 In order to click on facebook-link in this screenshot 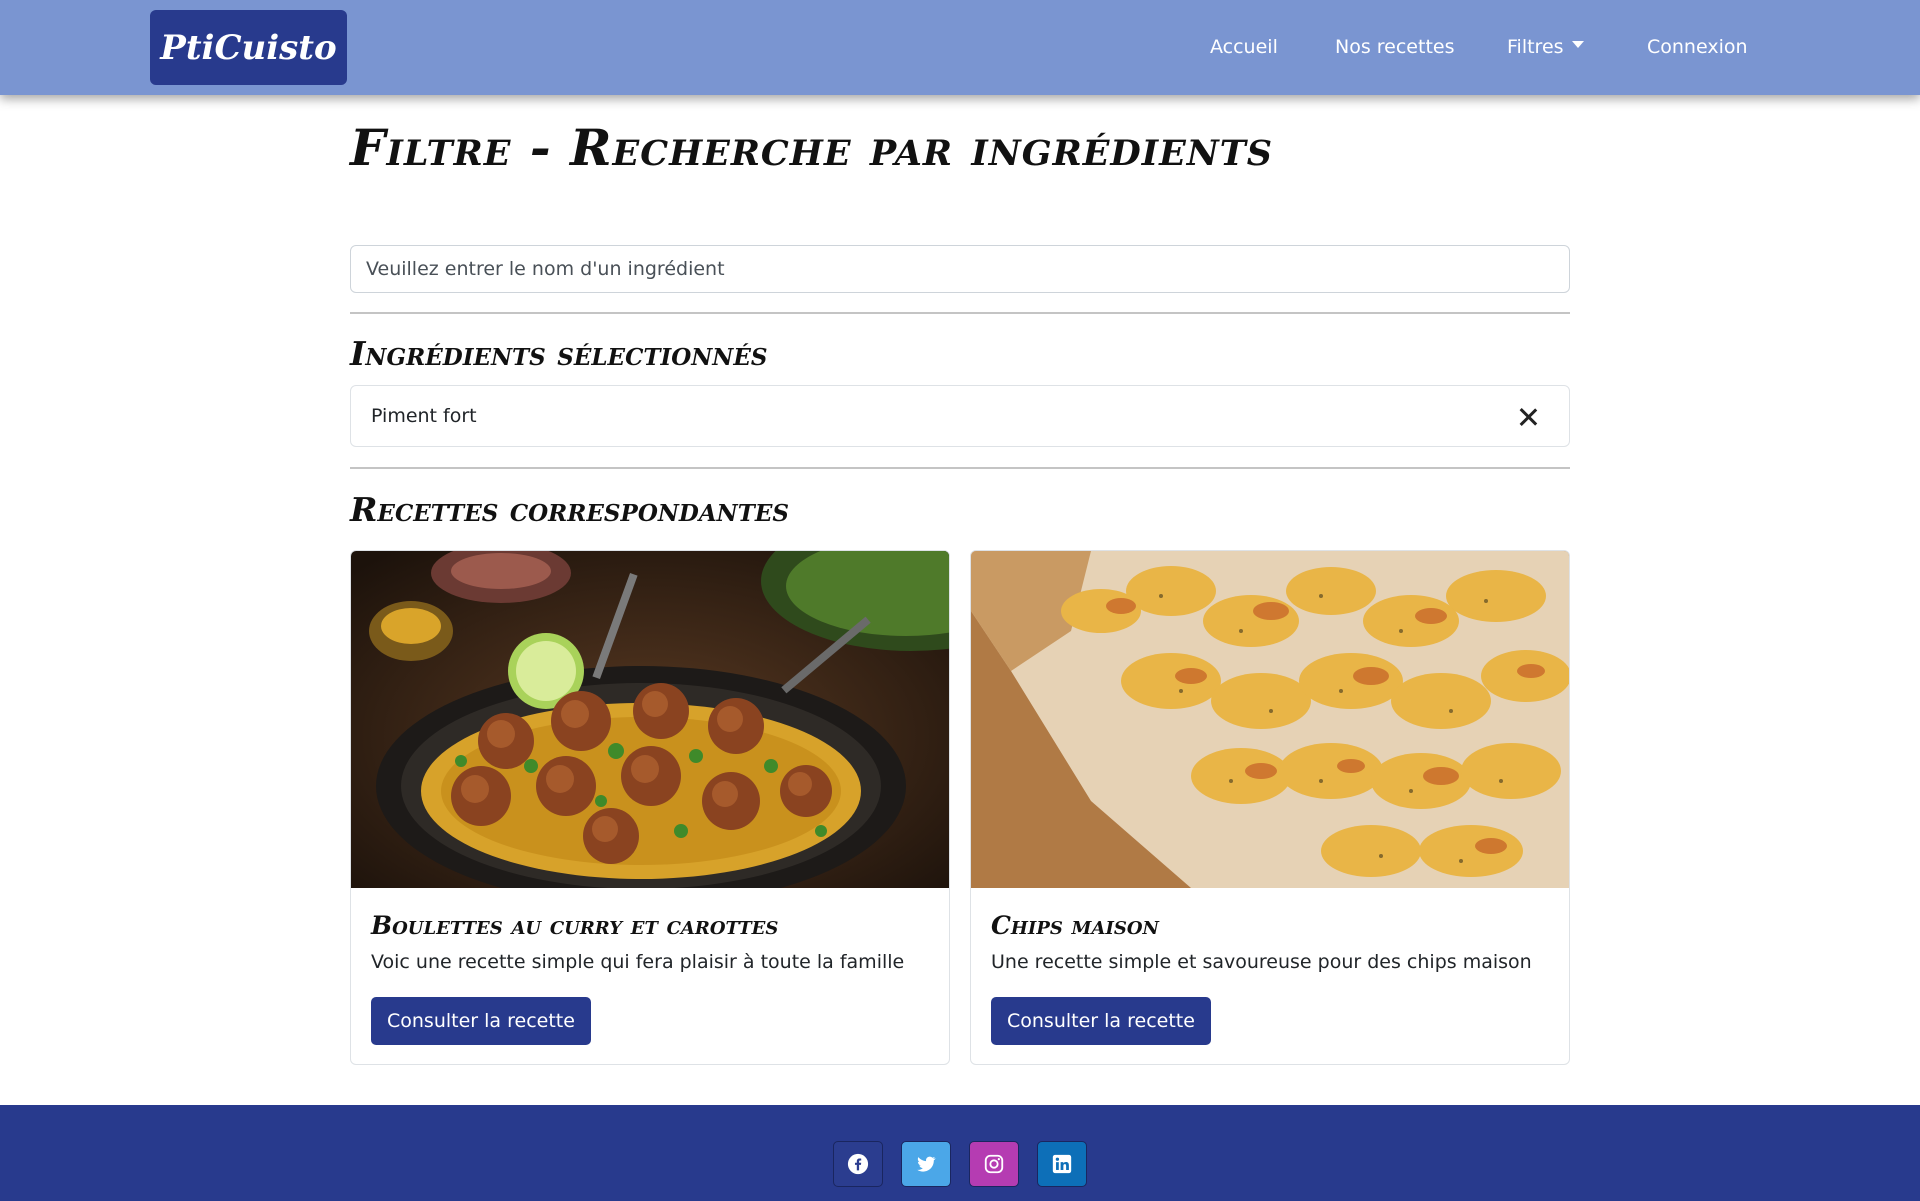, I will do `click(858, 1164)`.